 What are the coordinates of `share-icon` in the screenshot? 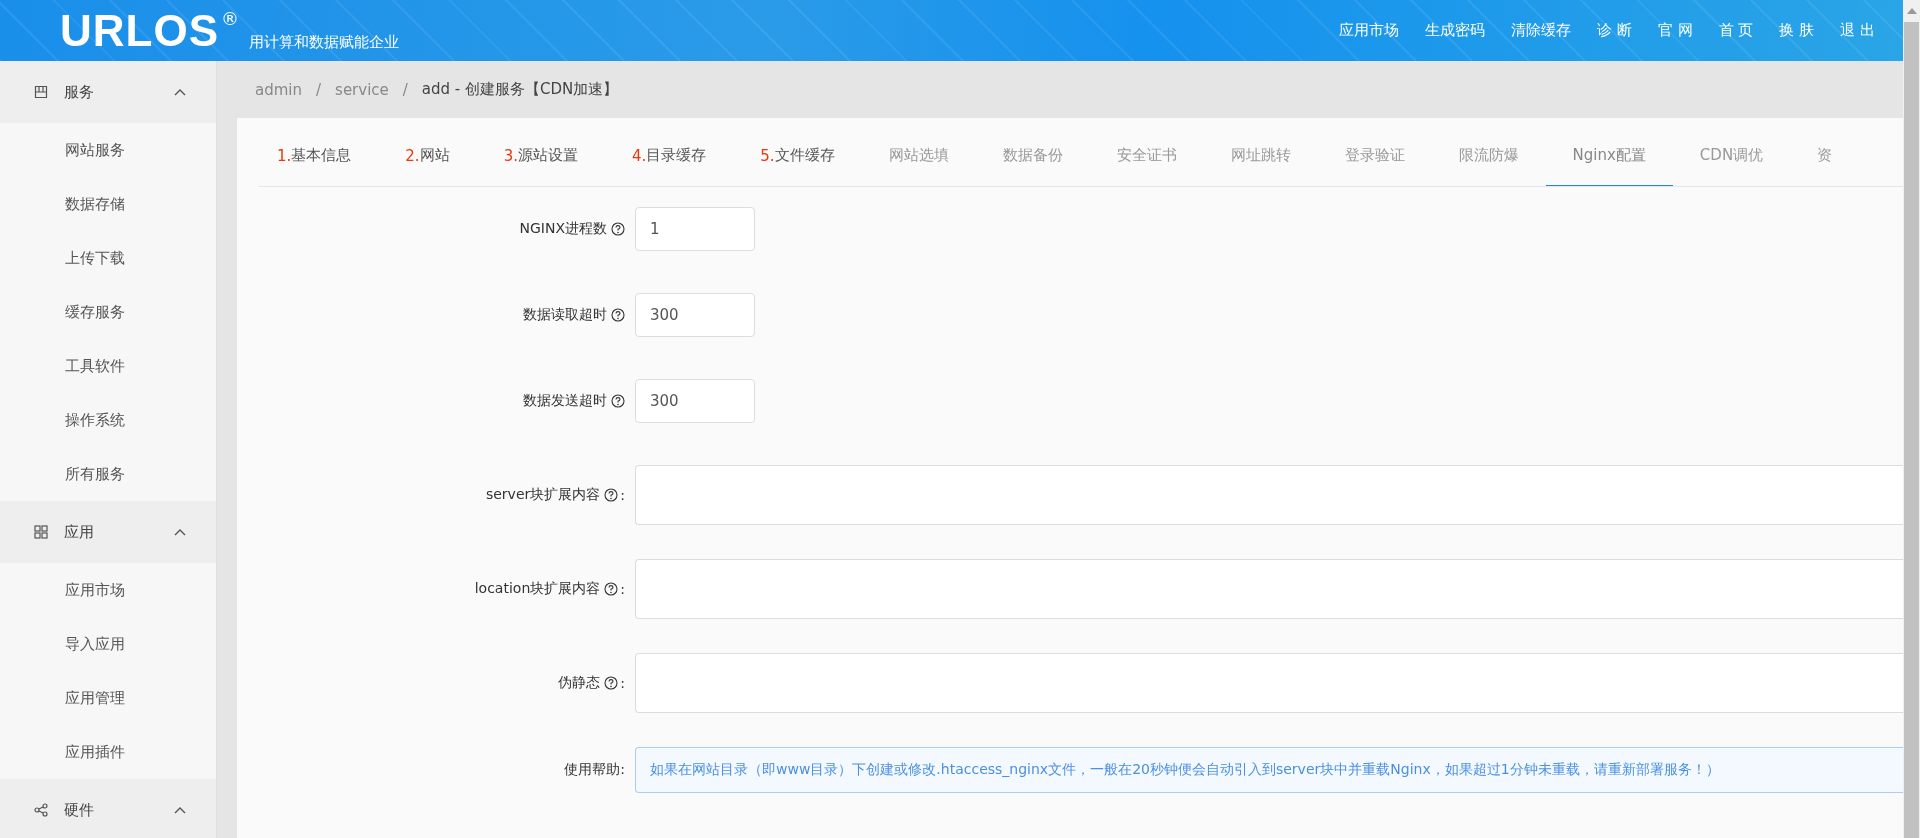 It's located at (41, 810).